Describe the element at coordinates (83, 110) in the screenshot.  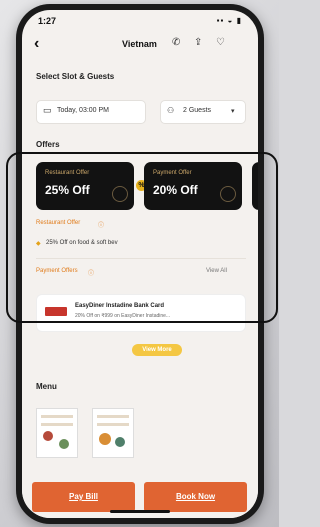
I see `date-value: Today, 03:00 PM` at that location.